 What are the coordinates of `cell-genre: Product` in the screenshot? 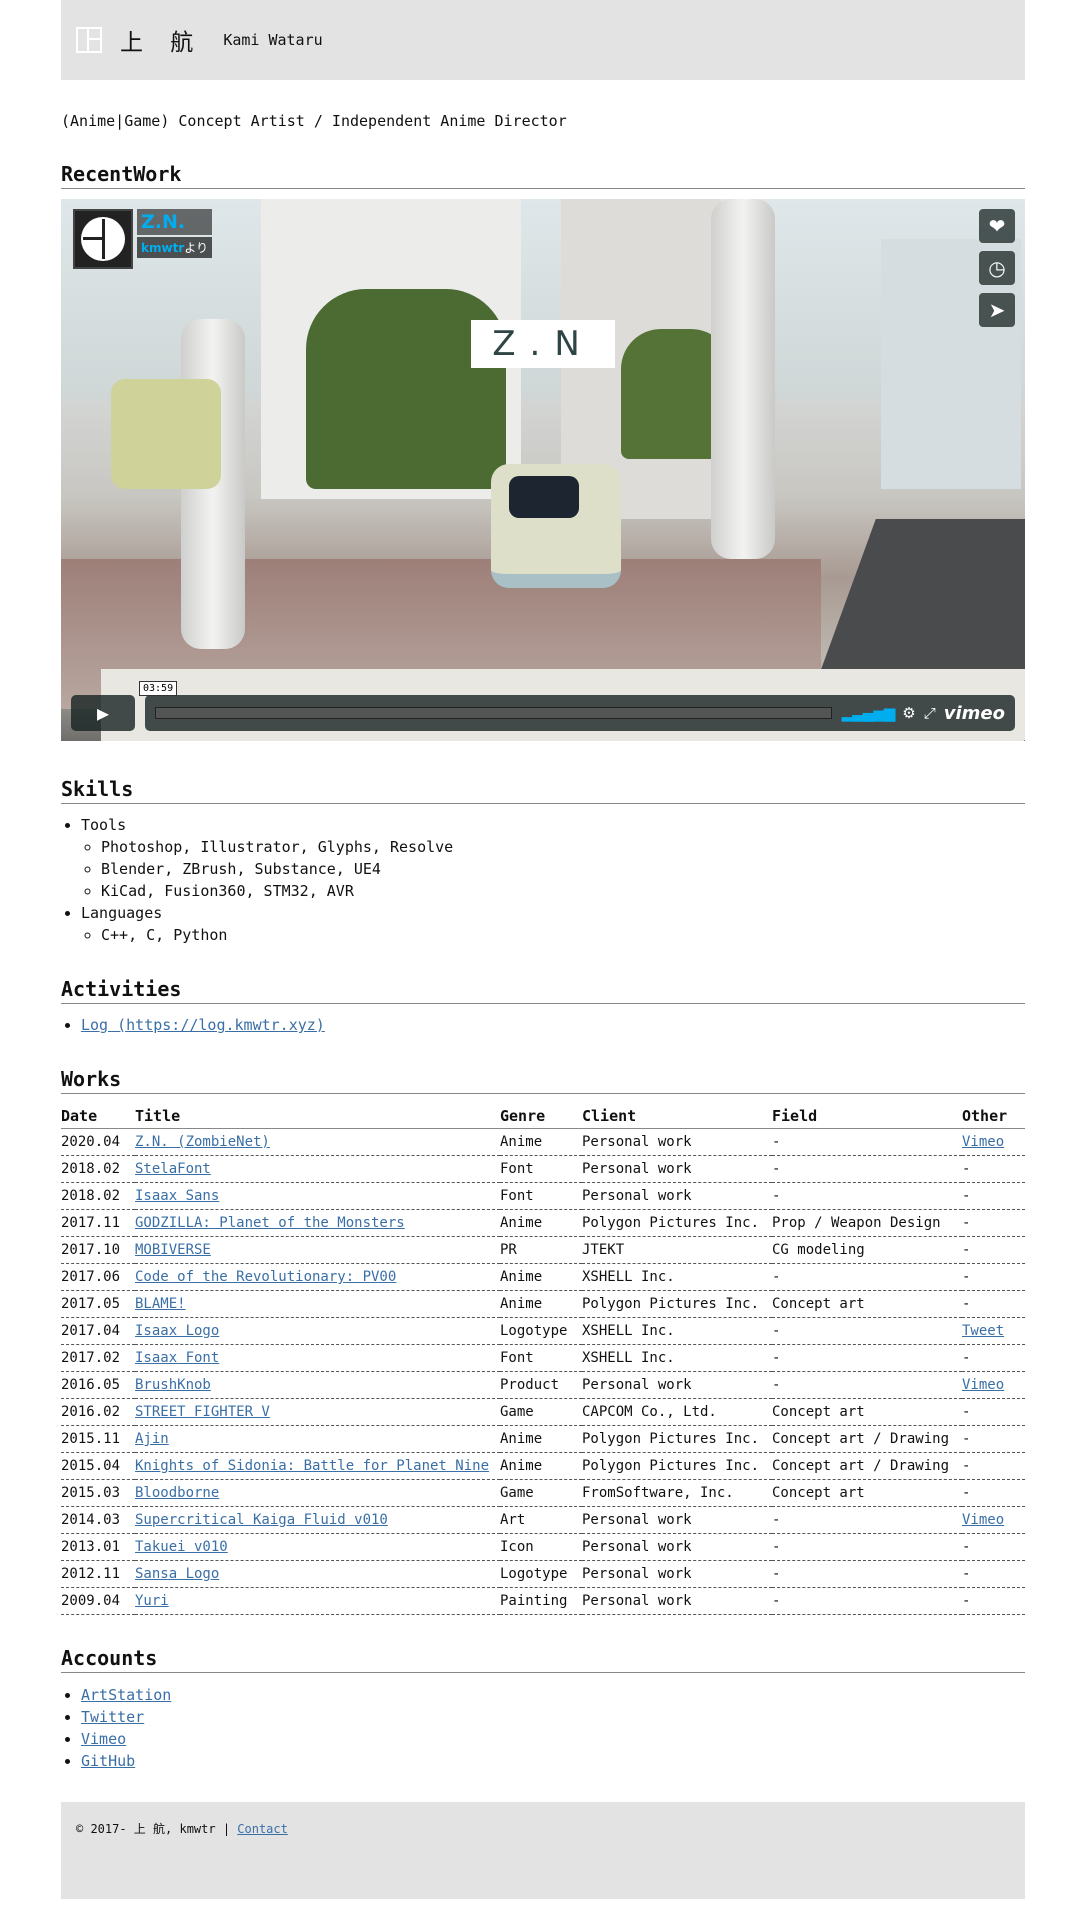 It's located at (541, 1385).